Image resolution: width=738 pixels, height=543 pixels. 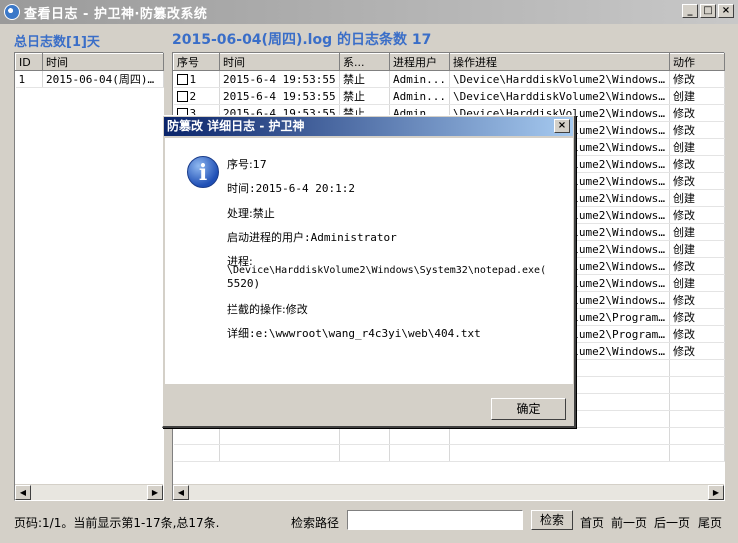 What do you see at coordinates (302, 40) in the screenshot?
I see `log-count-header: 2015-06-04(周四).log 的日志条数 17` at bounding box center [302, 40].